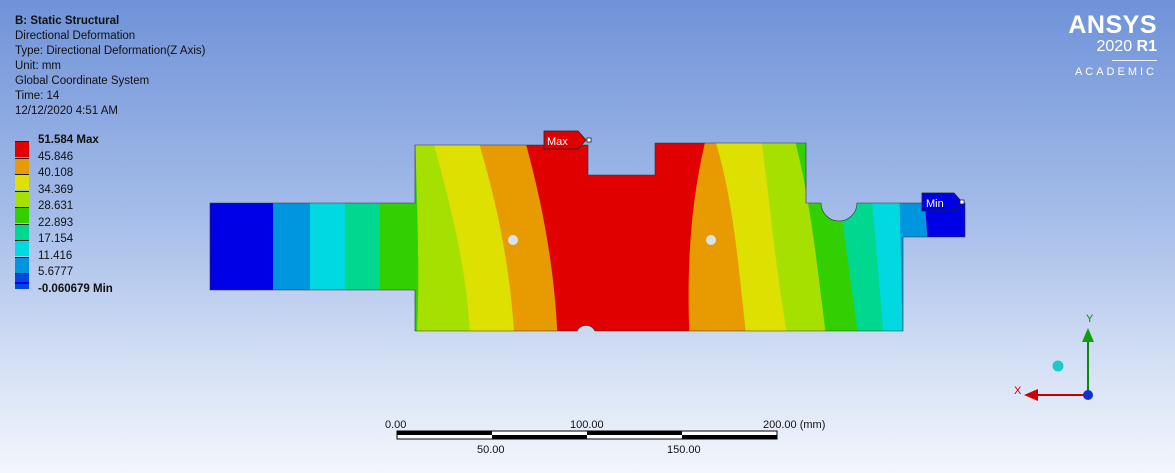 The height and width of the screenshot is (473, 1175). What do you see at coordinates (1090, 319) in the screenshot?
I see `y-axis-label: Y` at bounding box center [1090, 319].